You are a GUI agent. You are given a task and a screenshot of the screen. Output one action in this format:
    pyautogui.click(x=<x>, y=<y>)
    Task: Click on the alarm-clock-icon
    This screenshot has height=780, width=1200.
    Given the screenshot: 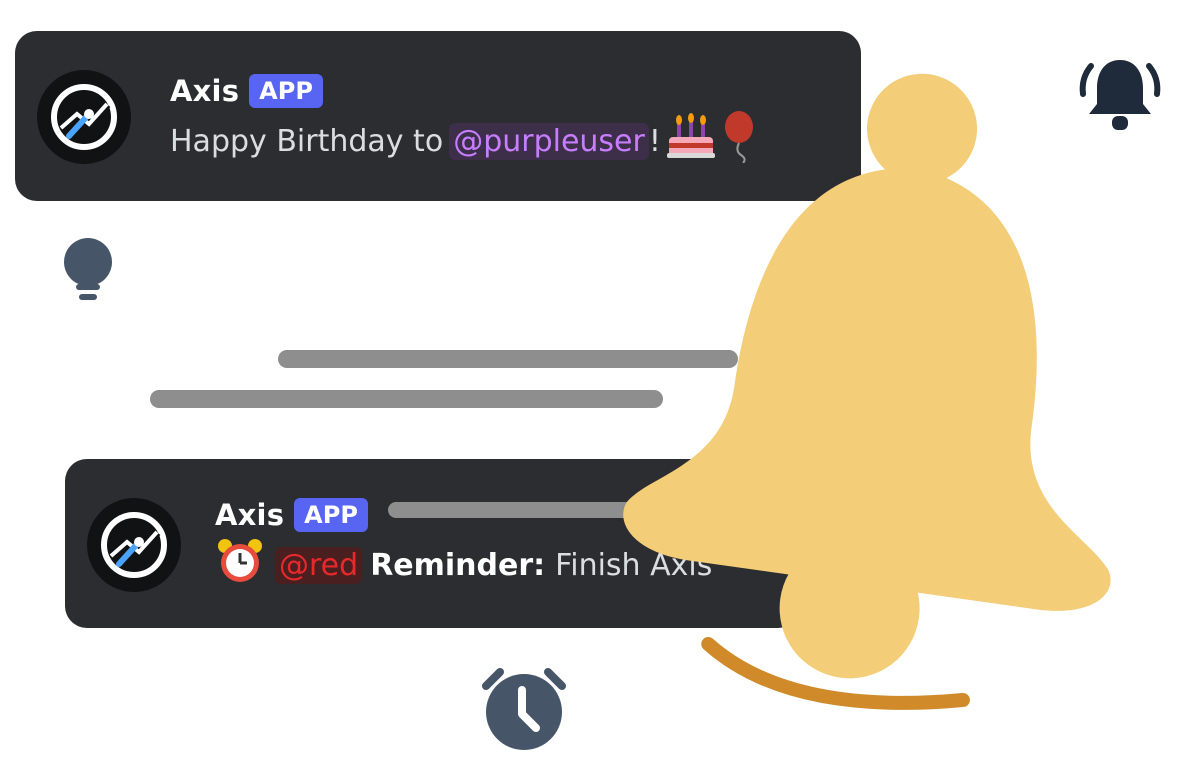 What is the action you would take?
    pyautogui.click(x=524, y=709)
    